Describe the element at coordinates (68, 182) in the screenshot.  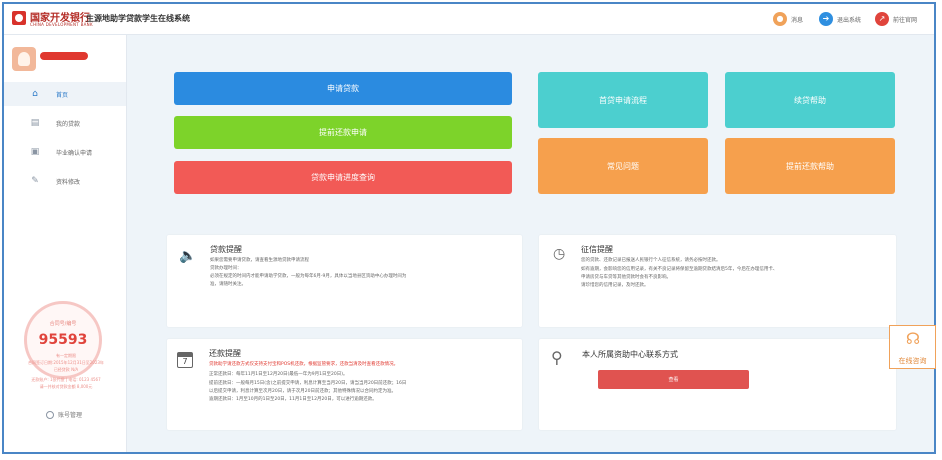
I see `sidebar-item-label: 资料修改` at that location.